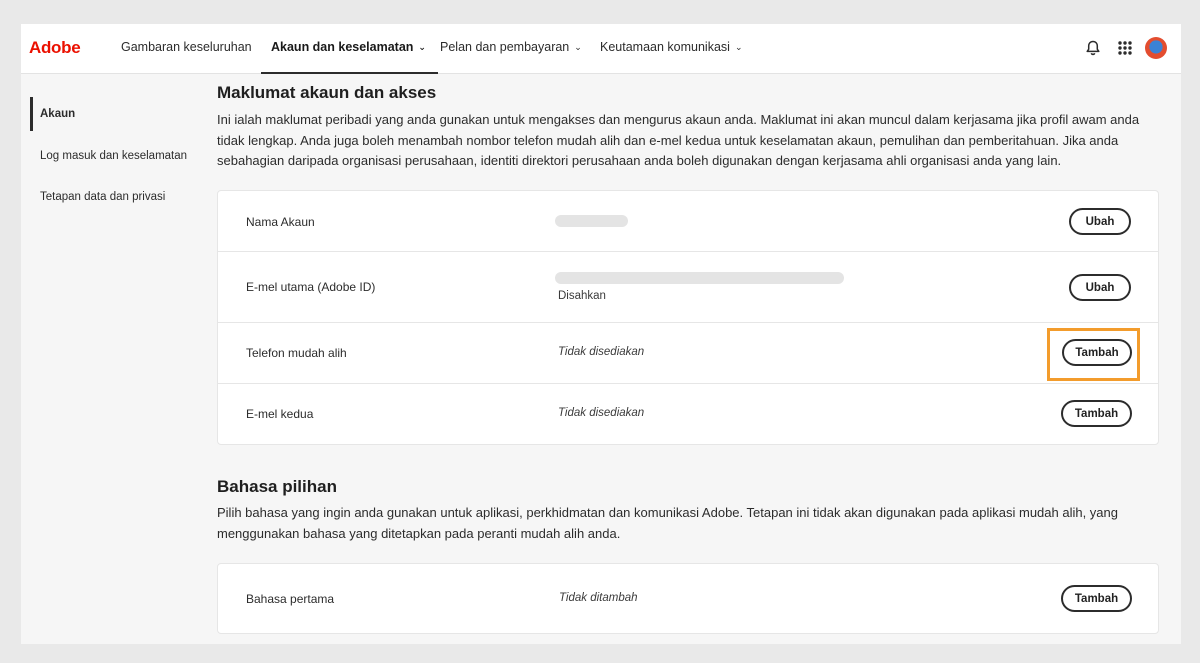 This screenshot has width=1200, height=663. I want to click on primary-email-row: E-mel utama (Adobe ID) Disahkan Ubah, so click(688, 287).